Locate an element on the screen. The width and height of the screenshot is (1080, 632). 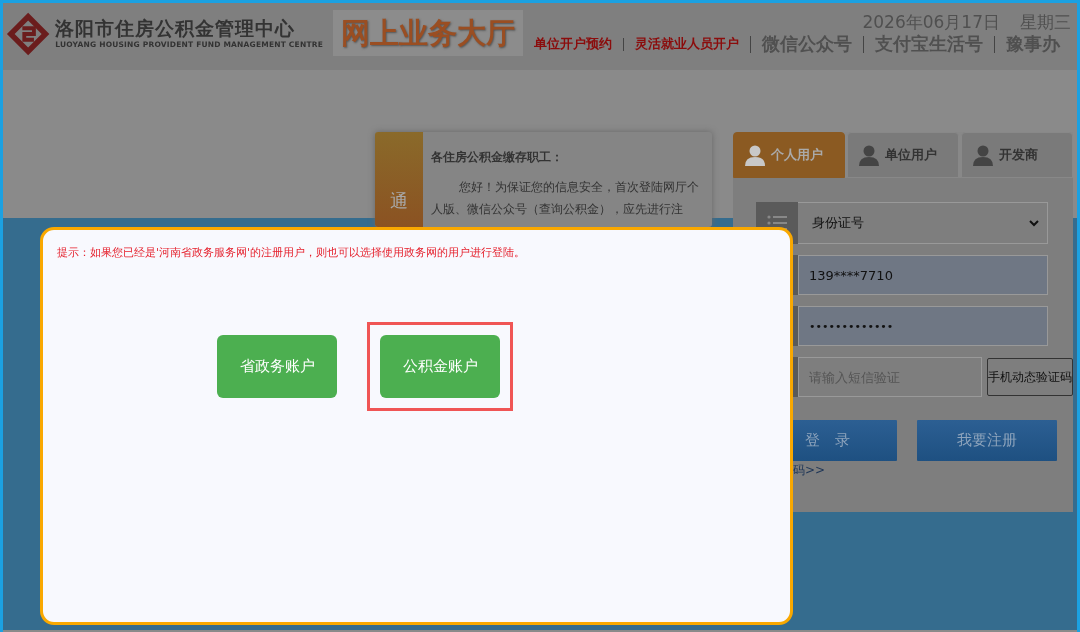
hint-text: 提示：如果您已经是'河南省政务服务网'的注册用户，则也可以选择使用政务网的用户进行登陆。 is located at coordinates (291, 252).